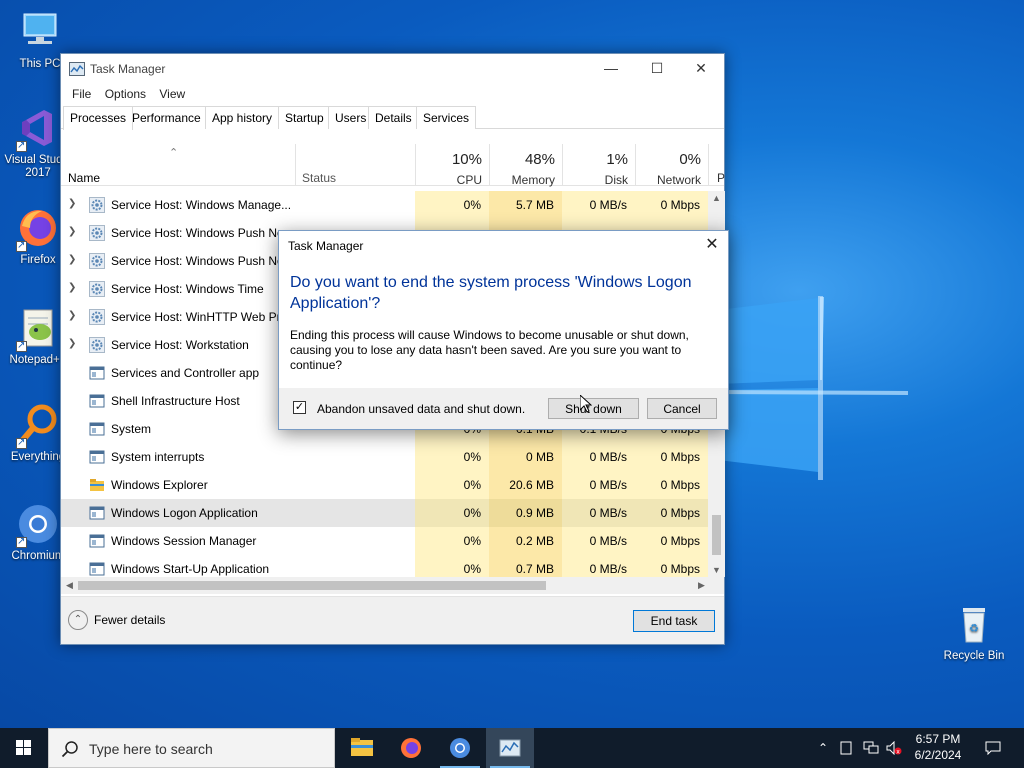 The image size is (1024, 768). What do you see at coordinates (823, 748) in the screenshot?
I see `show-hidden-icons-chevron: ⌃` at bounding box center [823, 748].